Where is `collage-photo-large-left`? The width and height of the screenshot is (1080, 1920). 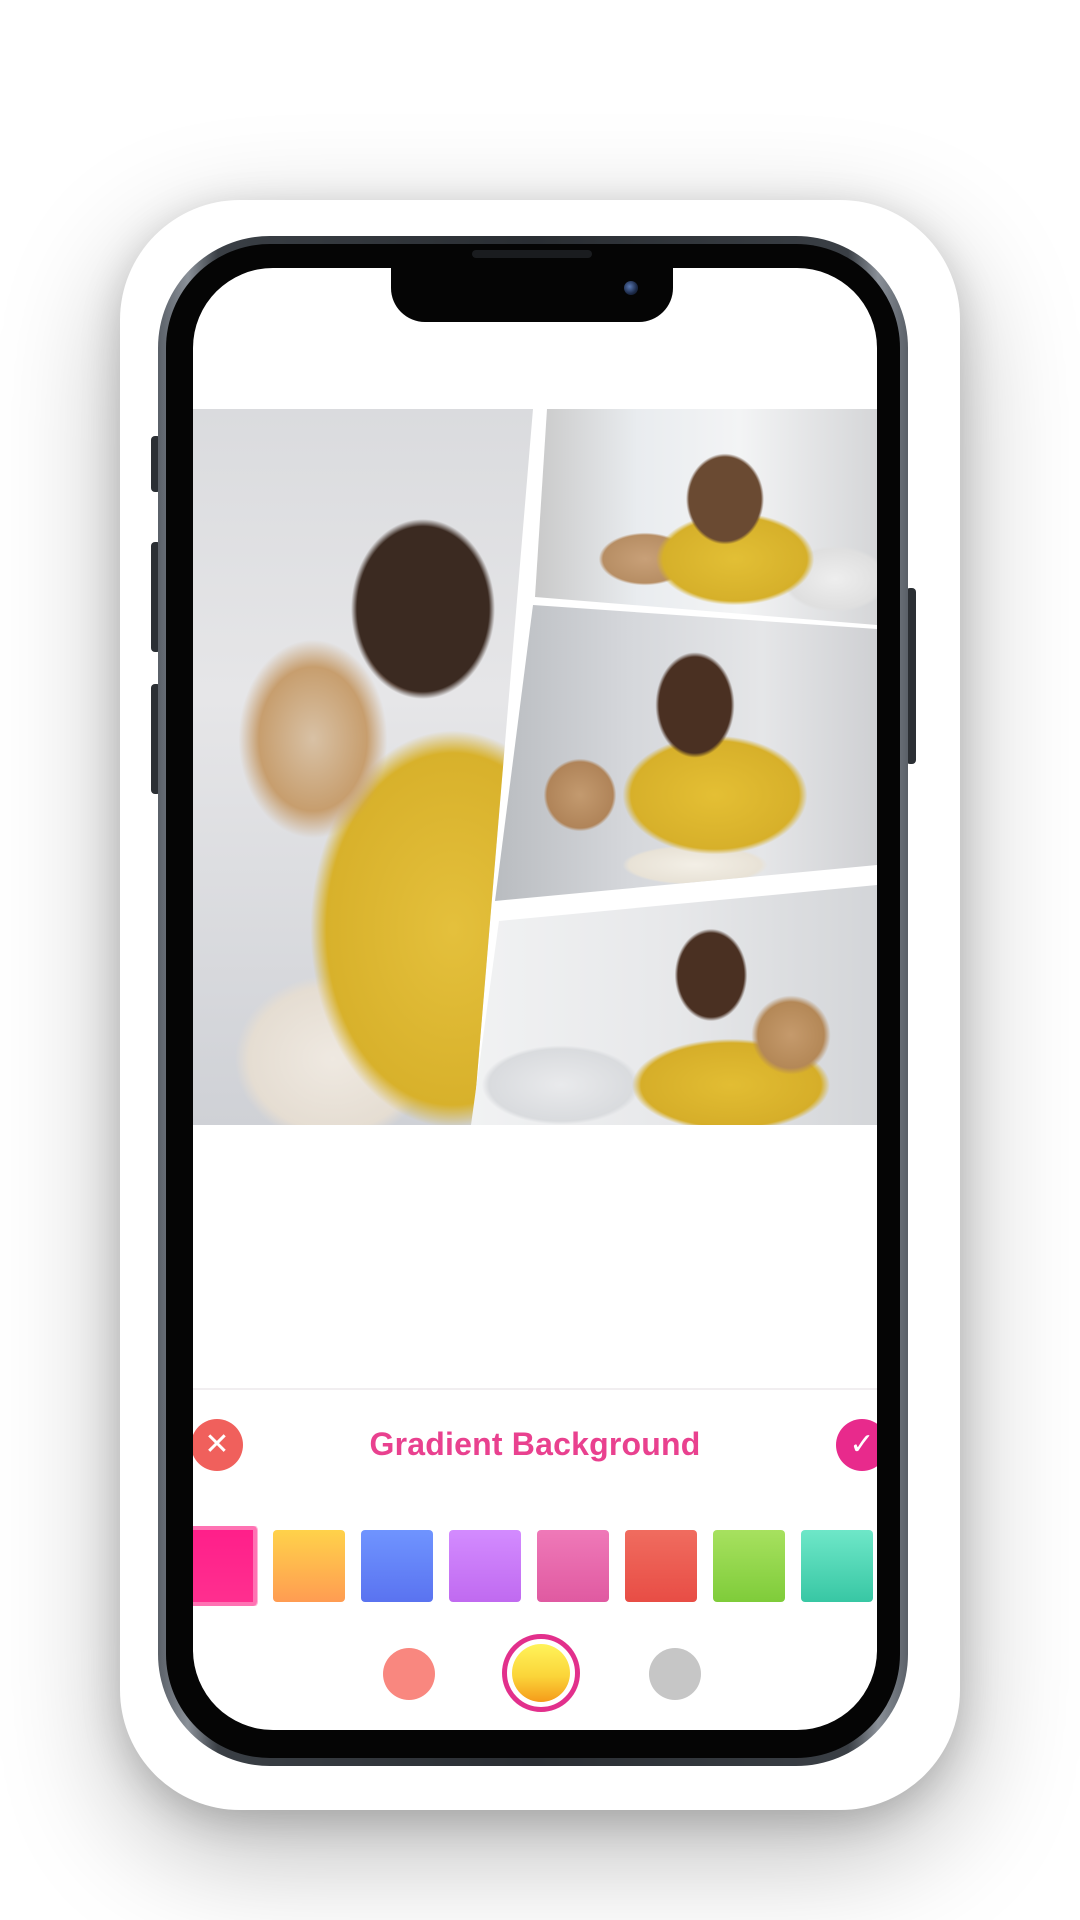 collage-photo-large-left is located at coordinates (363, 767).